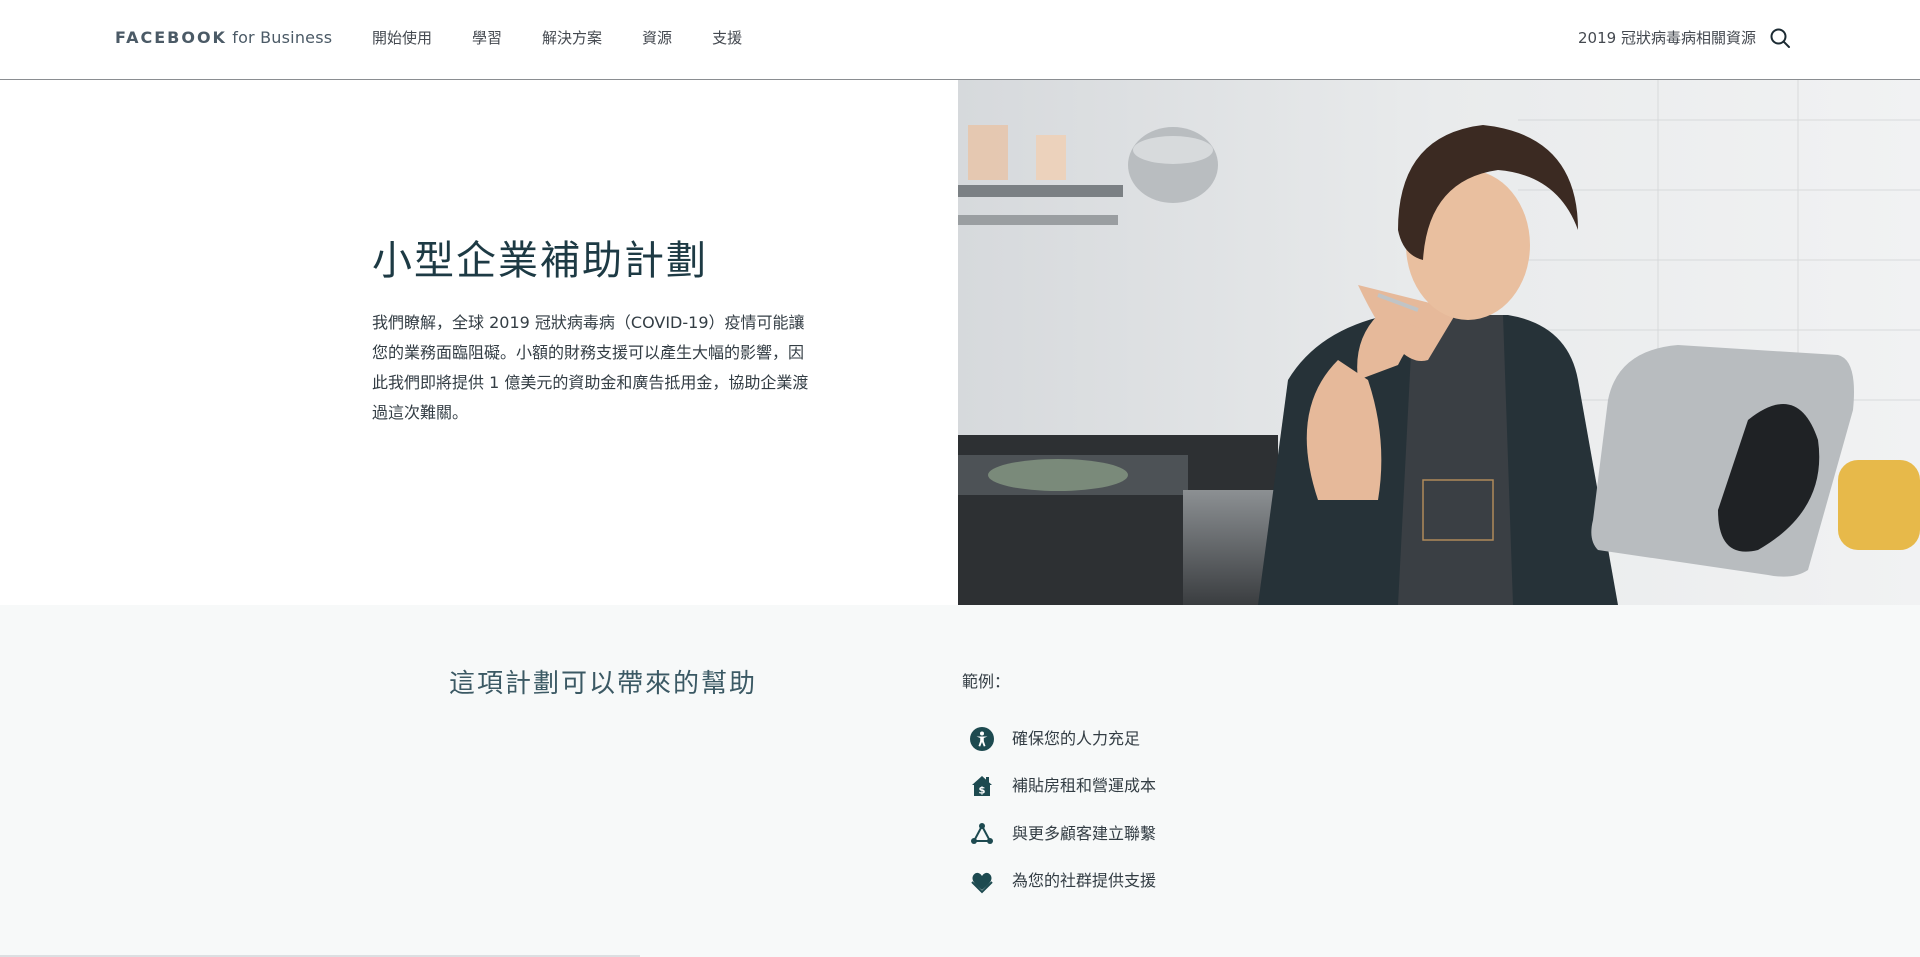 This screenshot has height=957, width=1920. Describe the element at coordinates (982, 739) in the screenshot. I see `accessibility-person-icon` at that location.